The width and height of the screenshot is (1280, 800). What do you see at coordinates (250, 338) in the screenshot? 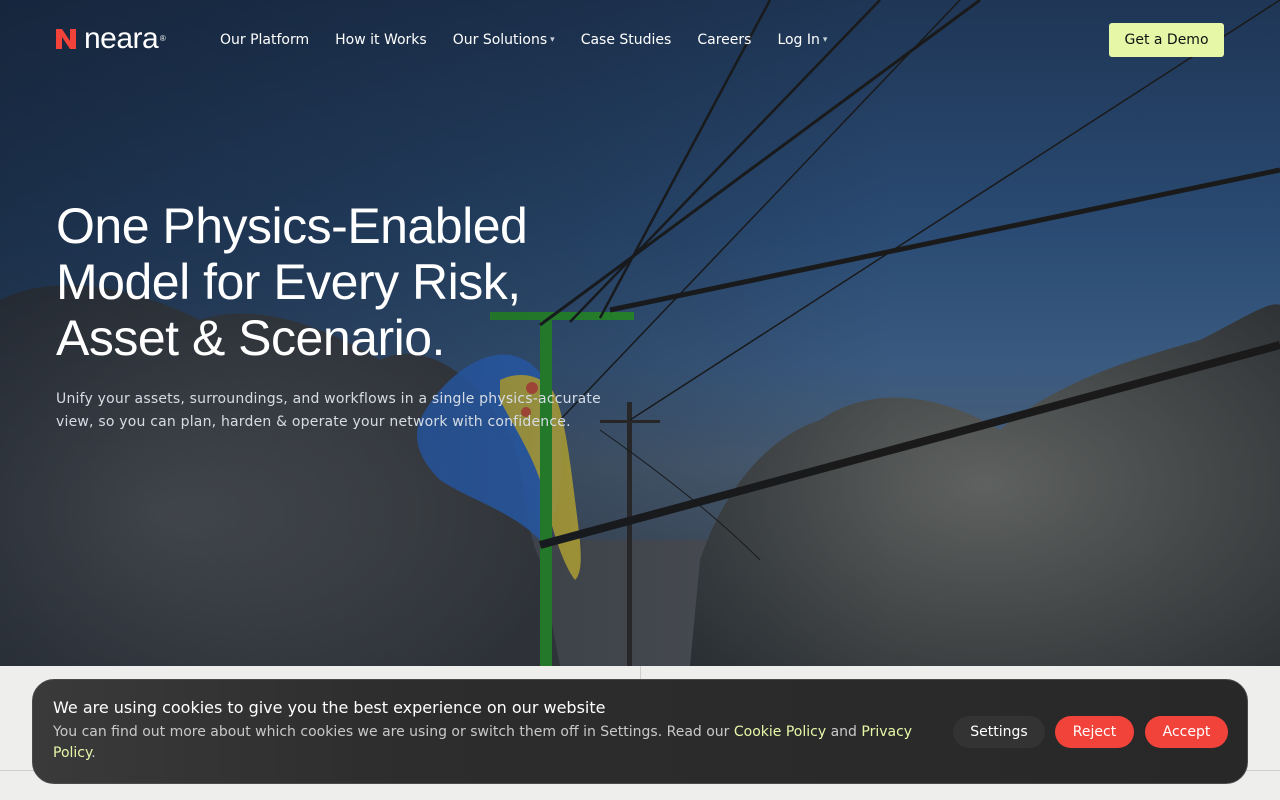
I see `headline-line-3: Asset & Scenario.` at bounding box center [250, 338].